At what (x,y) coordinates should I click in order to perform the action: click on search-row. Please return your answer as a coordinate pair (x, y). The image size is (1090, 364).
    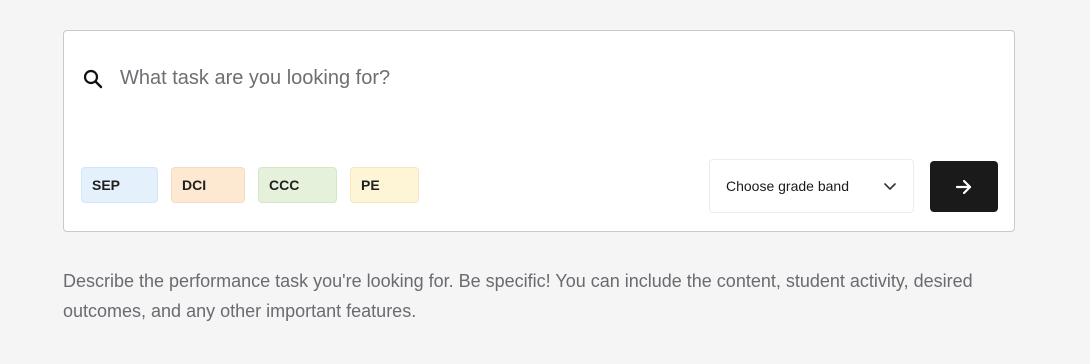
    Looking at the image, I should click on (491, 78).